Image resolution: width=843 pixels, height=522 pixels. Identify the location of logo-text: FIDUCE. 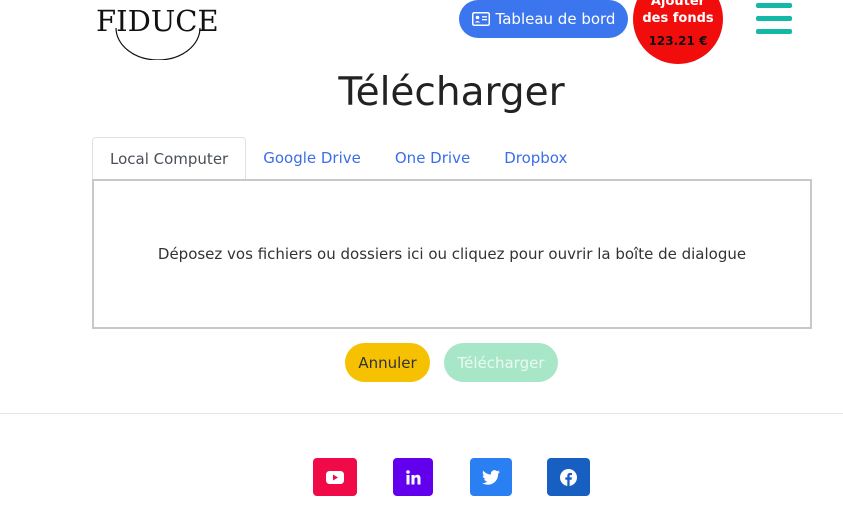
(157, 21).